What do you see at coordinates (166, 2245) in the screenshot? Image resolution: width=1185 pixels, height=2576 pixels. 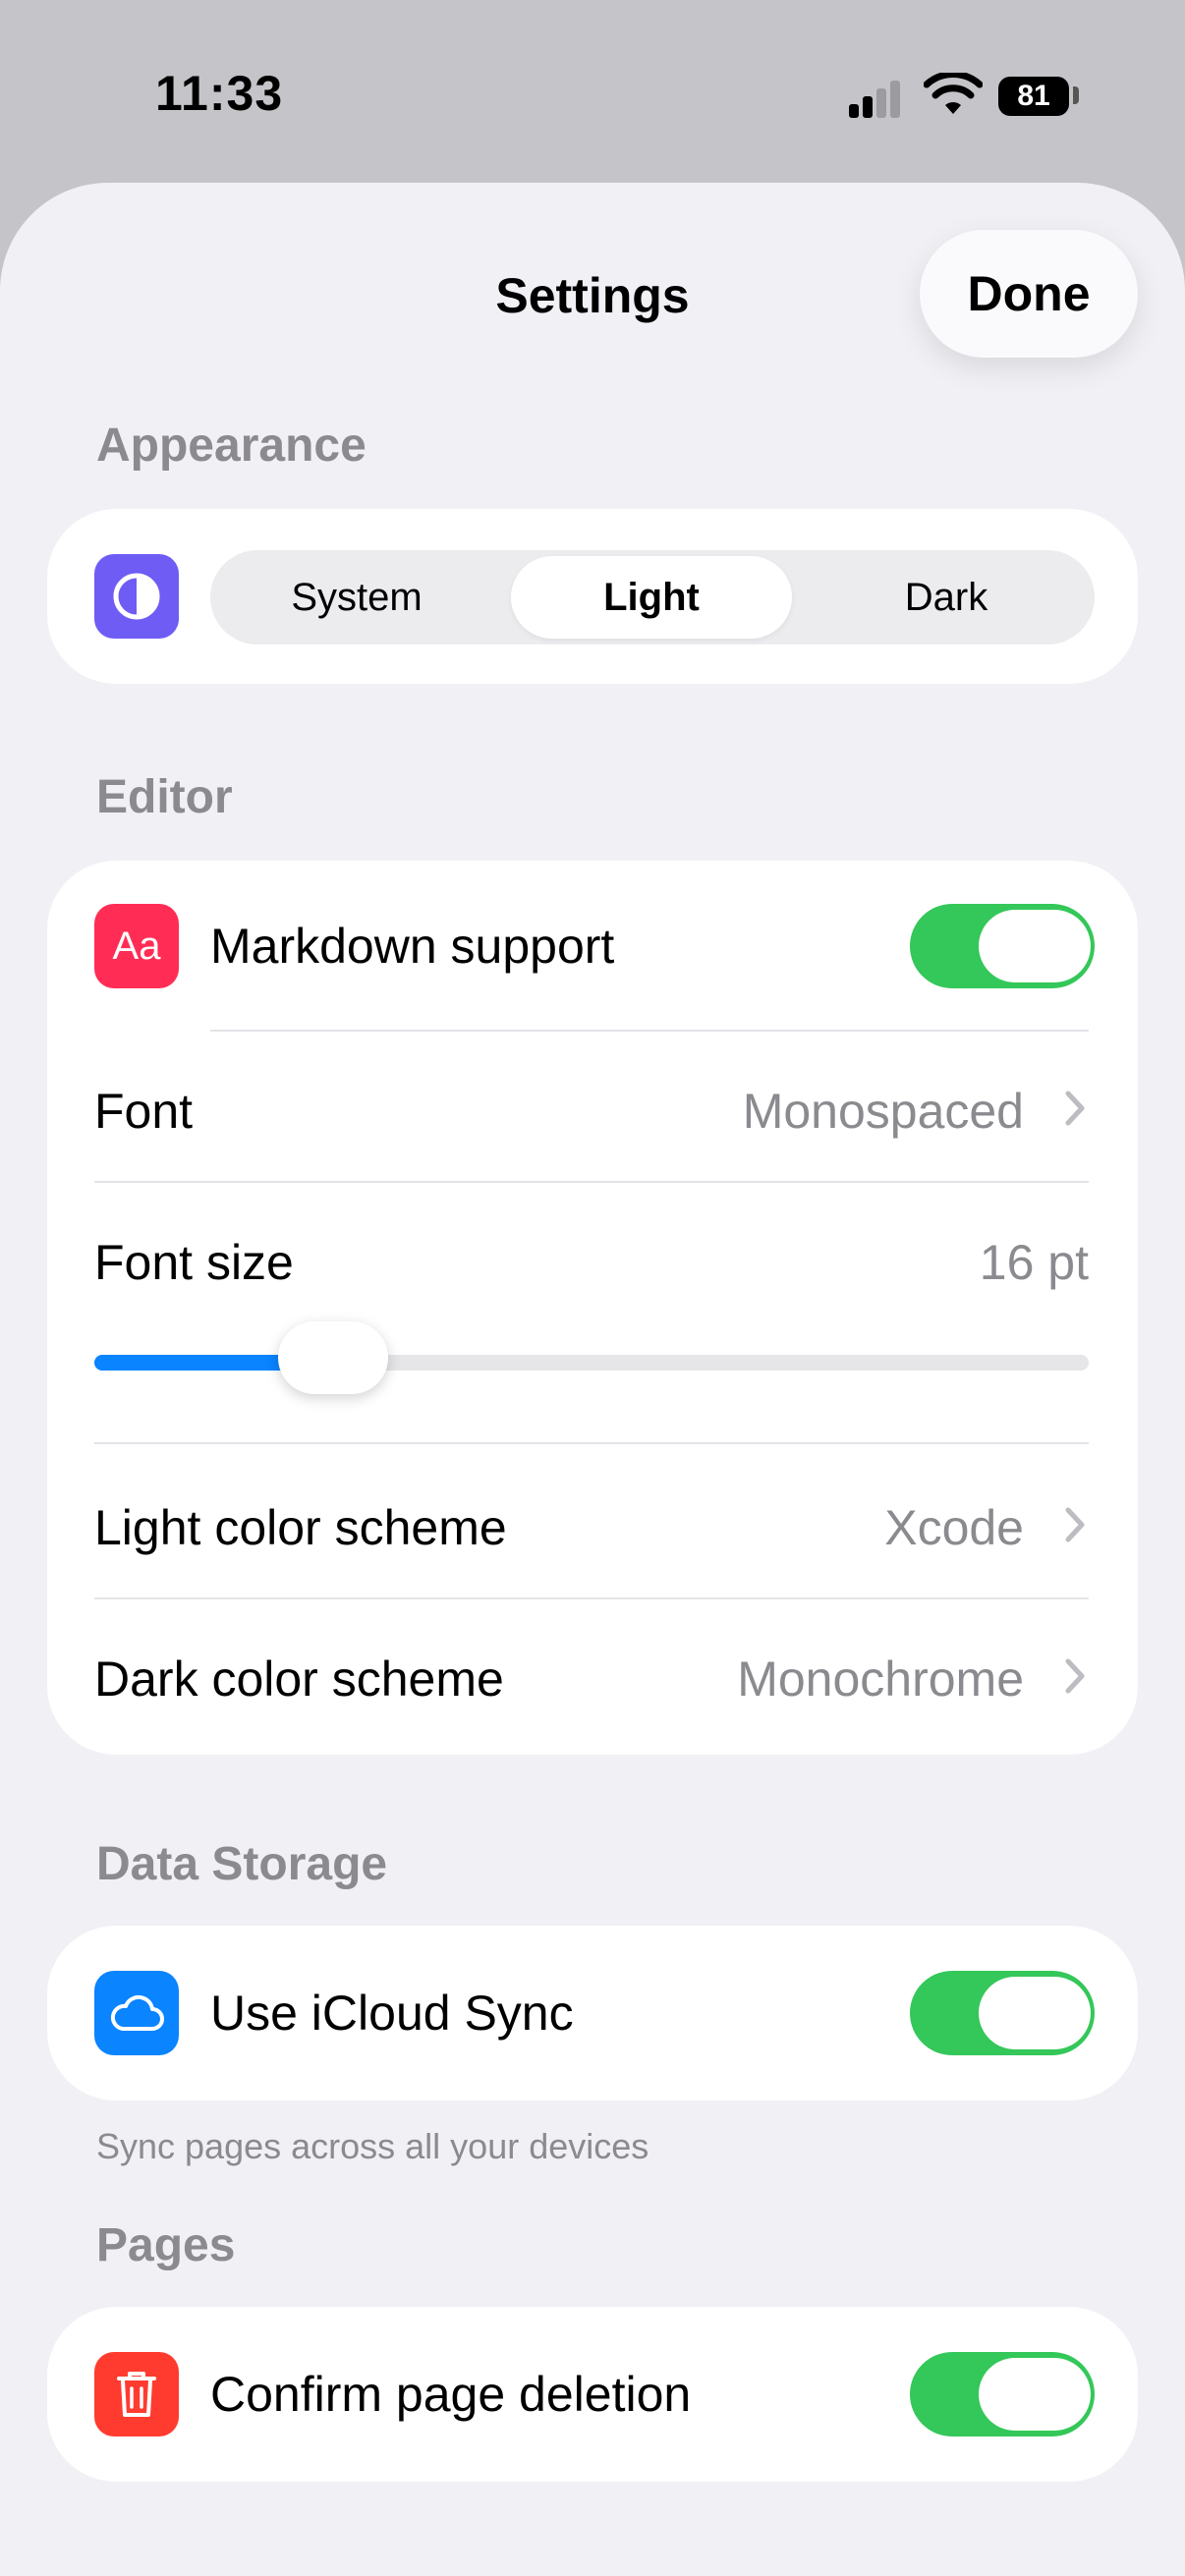 I see `section-header-pages: Pages` at bounding box center [166, 2245].